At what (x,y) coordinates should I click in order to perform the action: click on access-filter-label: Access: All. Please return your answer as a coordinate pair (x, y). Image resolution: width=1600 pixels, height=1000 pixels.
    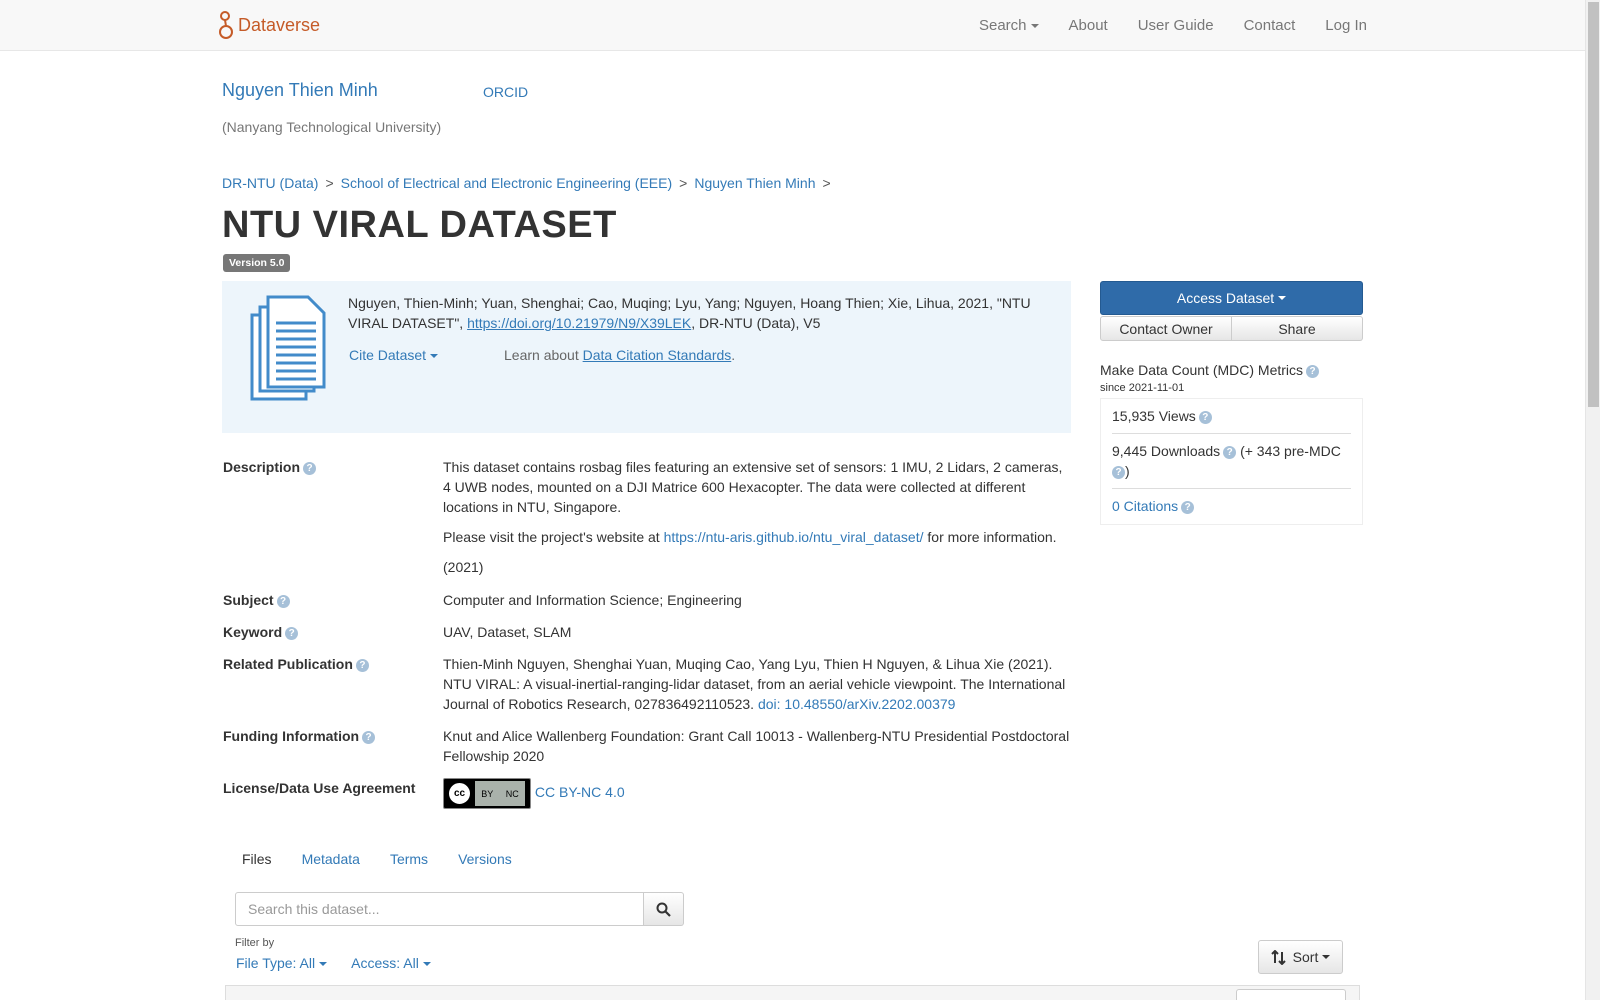
    Looking at the image, I should click on (385, 963).